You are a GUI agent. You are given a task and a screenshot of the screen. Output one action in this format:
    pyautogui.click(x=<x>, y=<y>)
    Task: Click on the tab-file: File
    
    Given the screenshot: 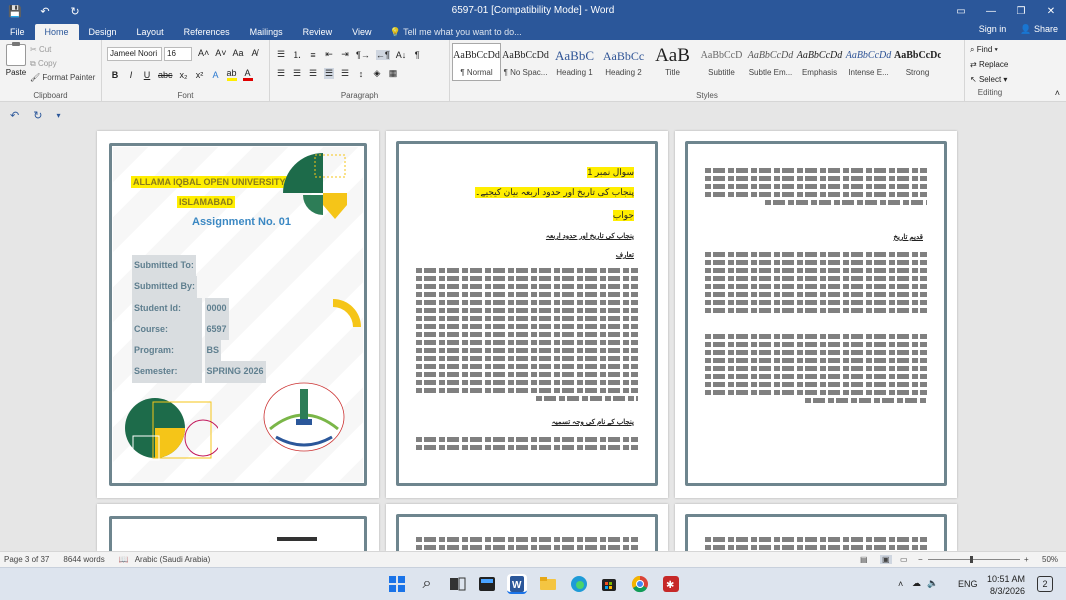 What is the action you would take?
    pyautogui.click(x=17, y=32)
    